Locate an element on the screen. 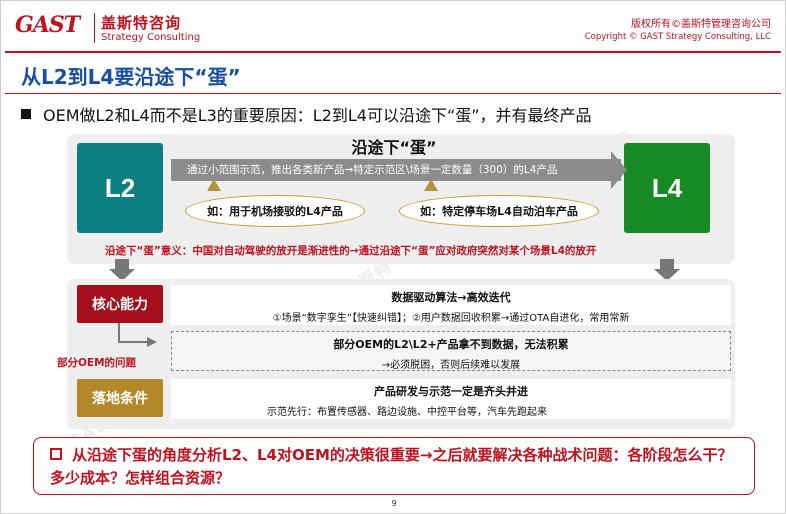 The image size is (786, 514). landing-condition-detail: 示范先行：布置传感器、路边设施、中控平台等，汽车先跑起来 is located at coordinates (407, 412).